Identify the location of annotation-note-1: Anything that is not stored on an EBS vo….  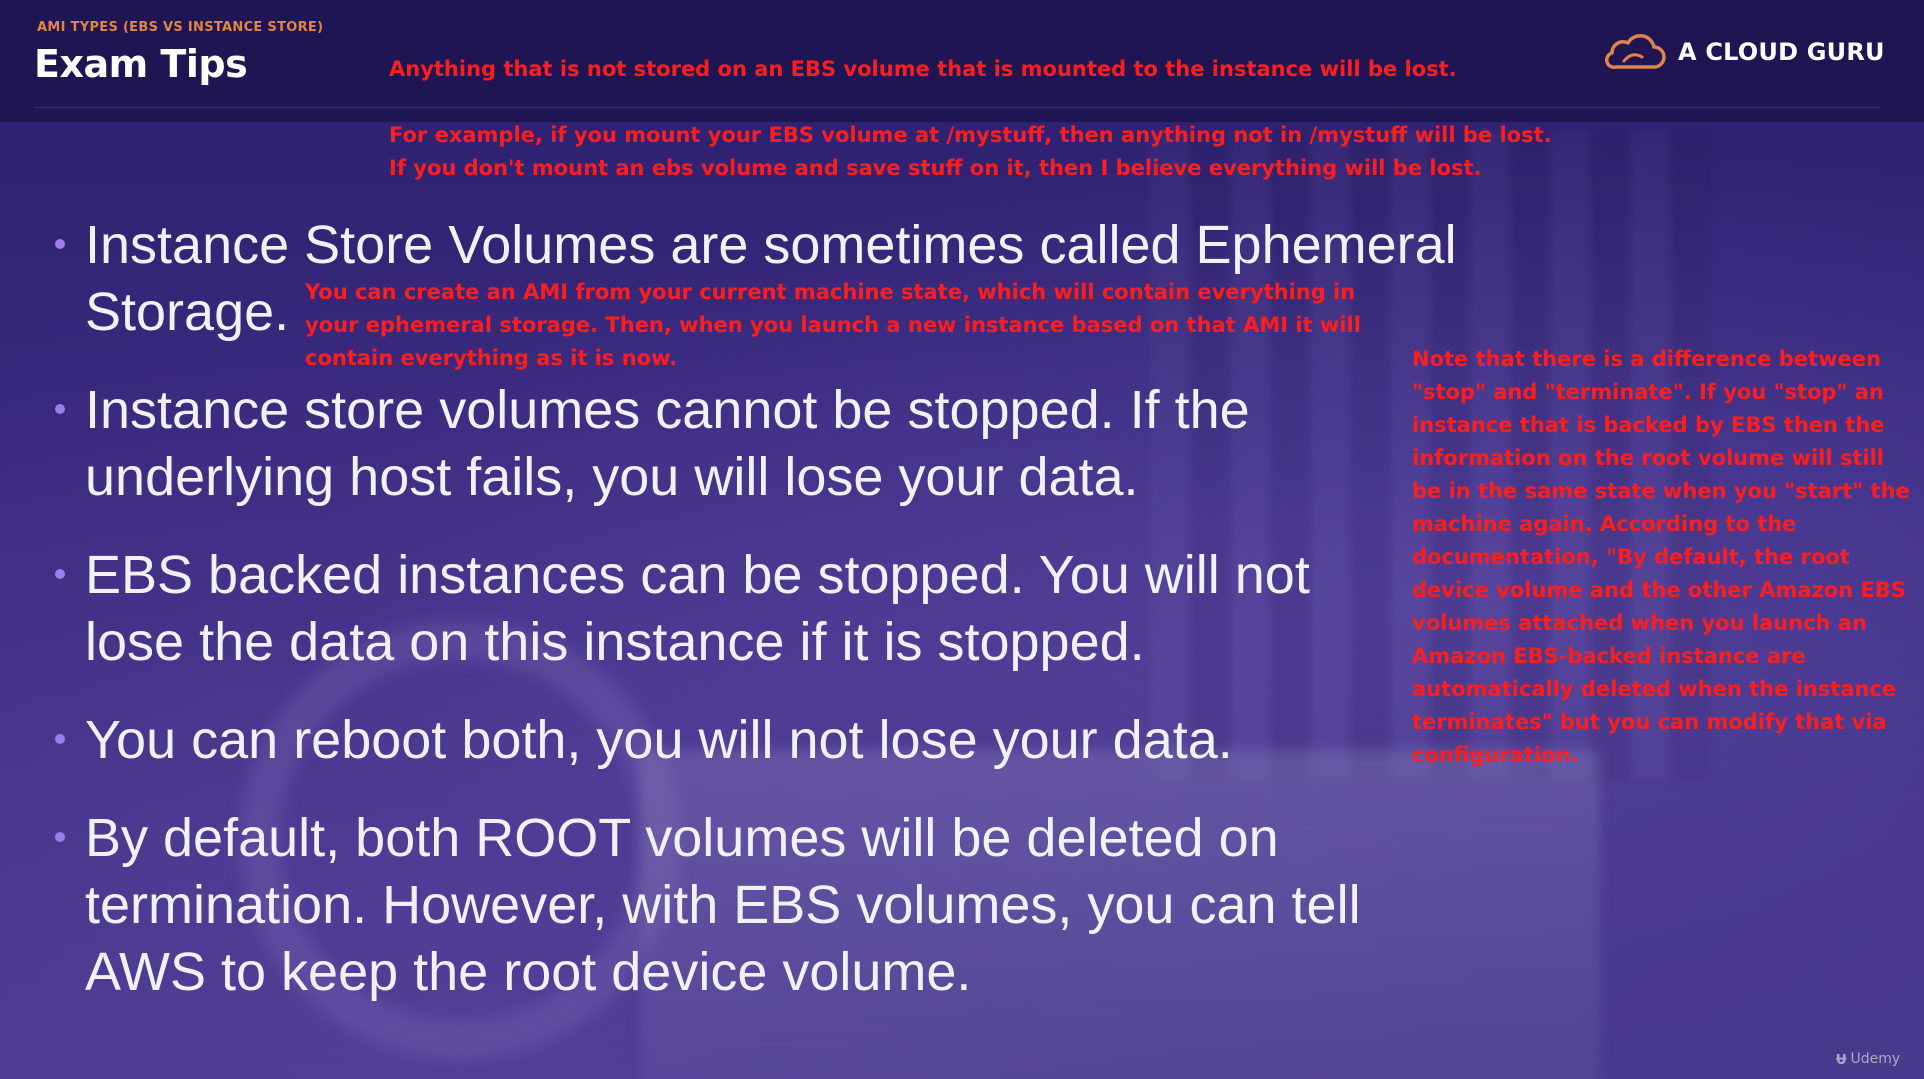
(923, 69).